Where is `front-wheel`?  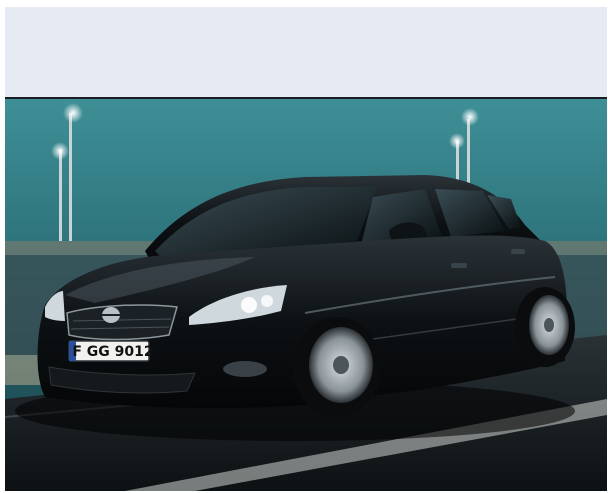
front-wheel is located at coordinates (337, 367).